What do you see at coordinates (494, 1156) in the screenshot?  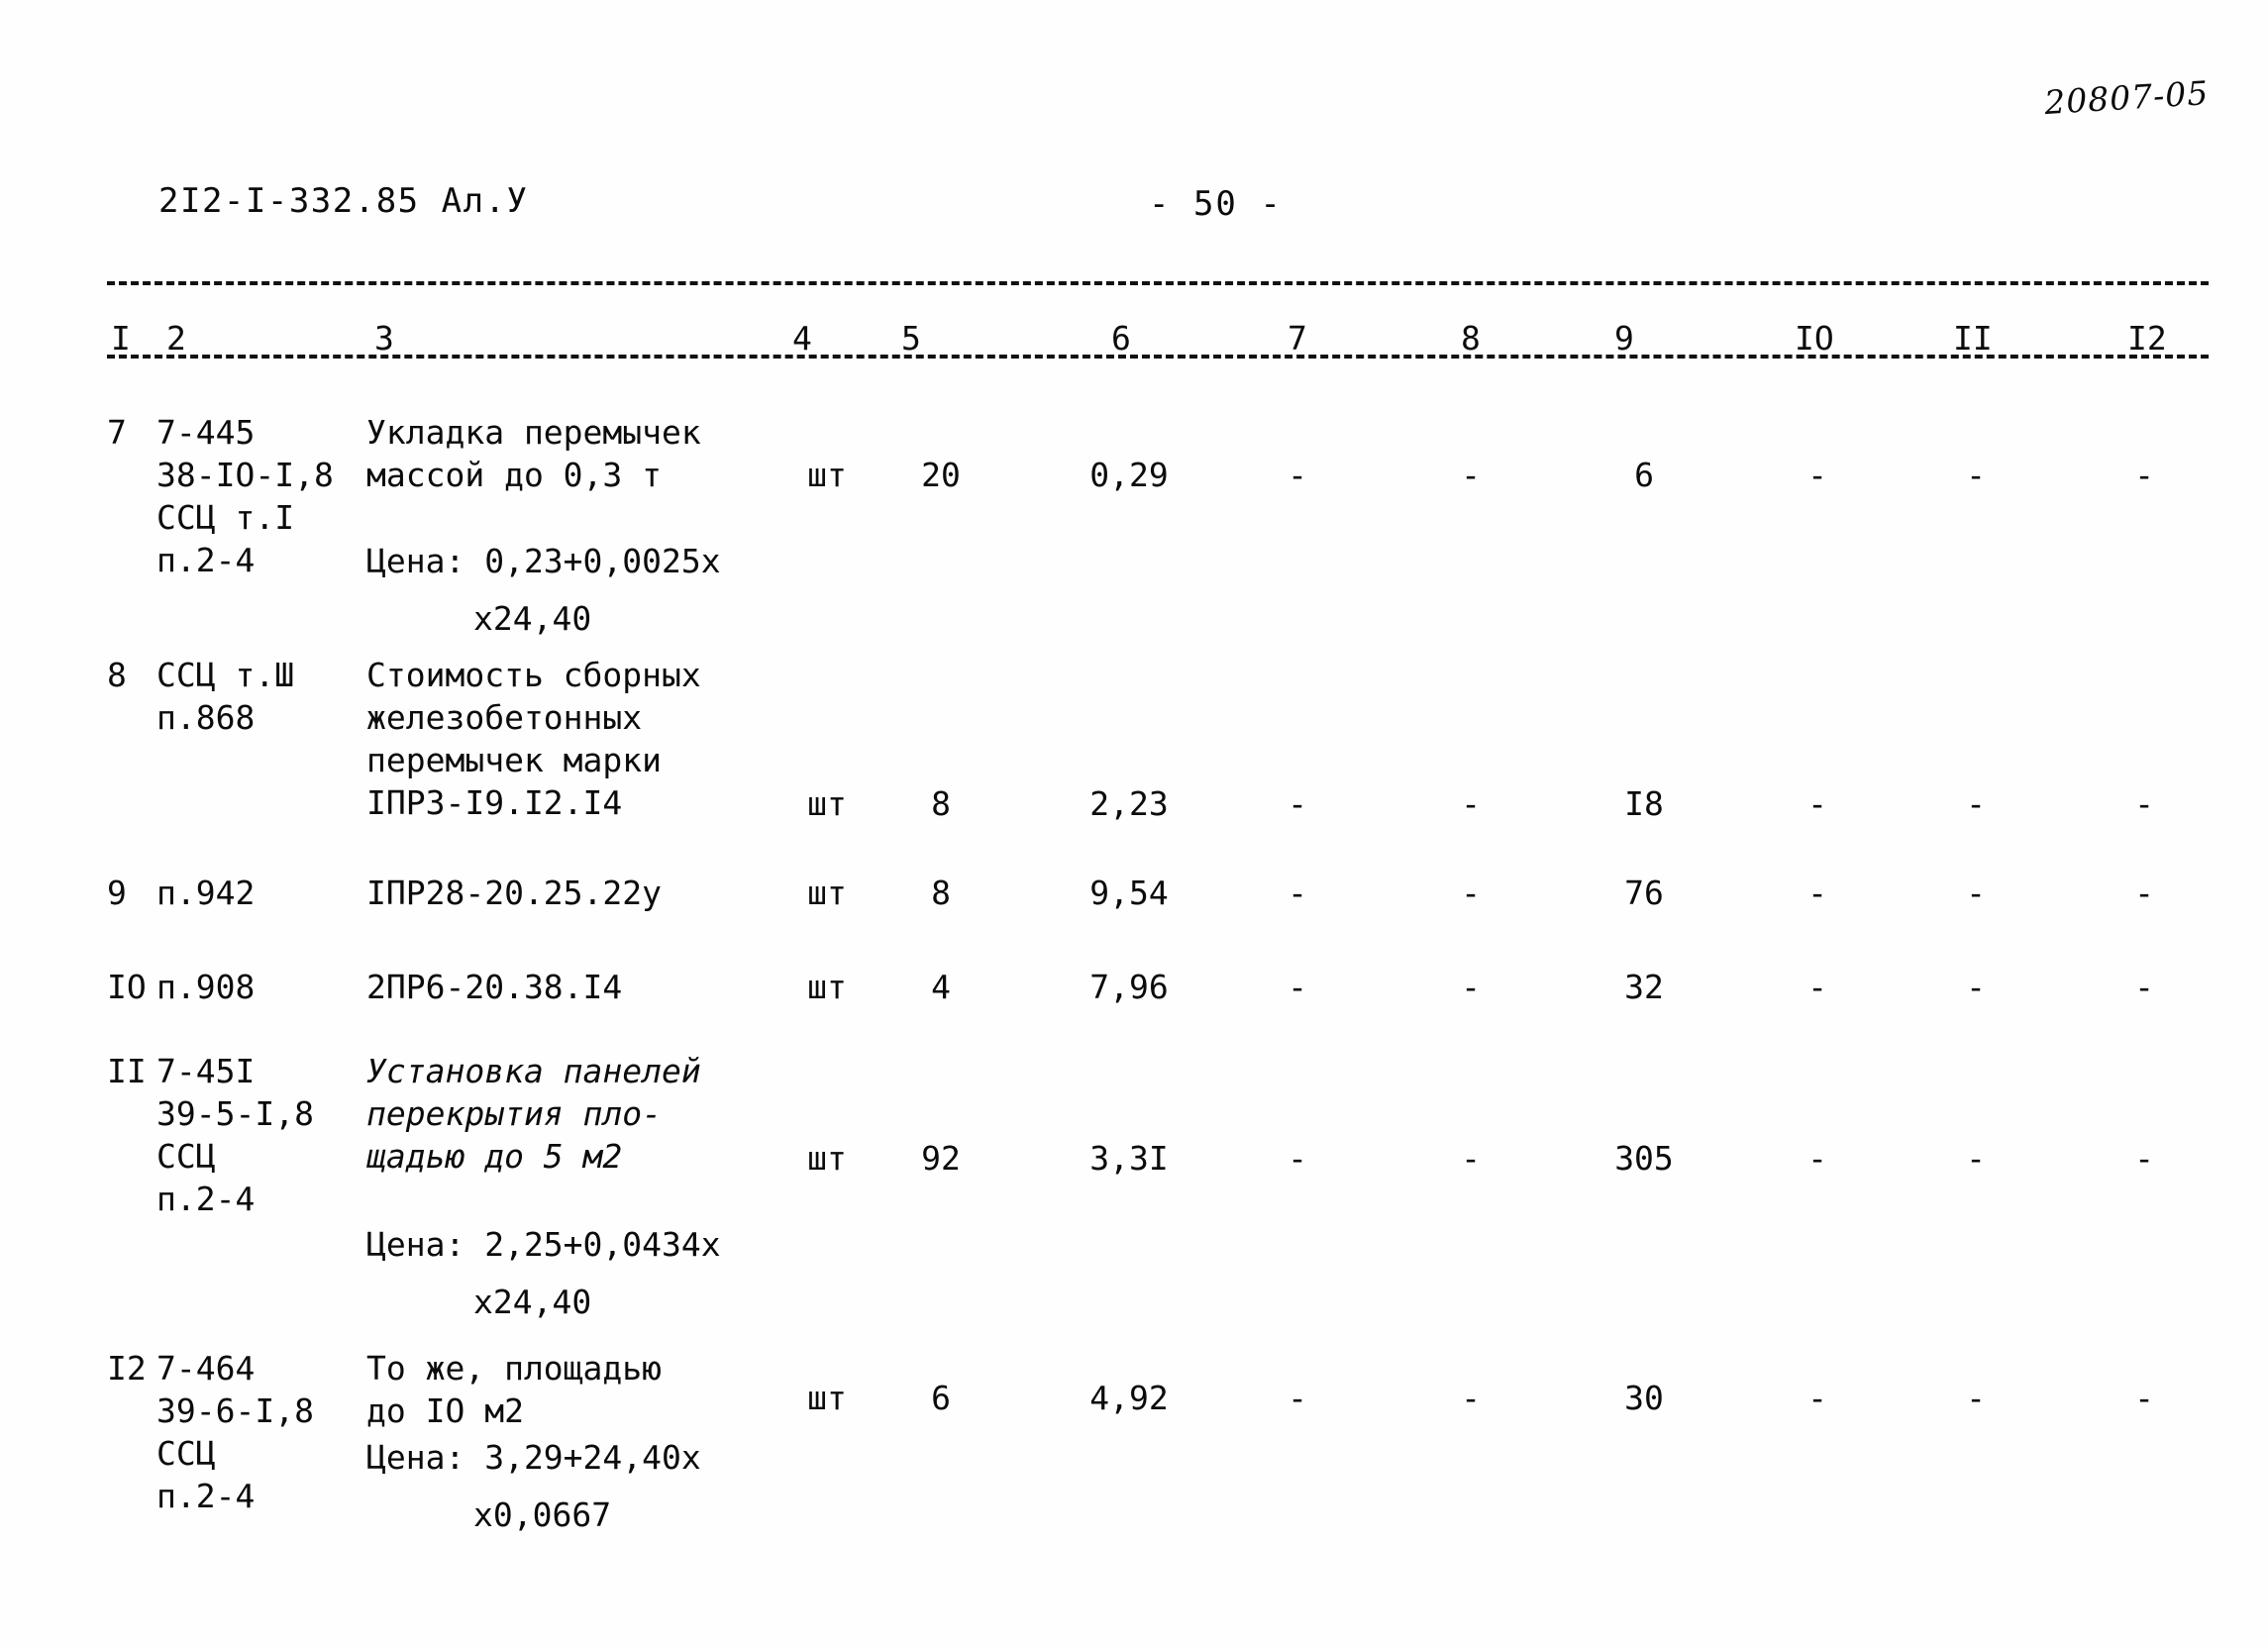 I see `row-description-line: щадью до 5 м2` at bounding box center [494, 1156].